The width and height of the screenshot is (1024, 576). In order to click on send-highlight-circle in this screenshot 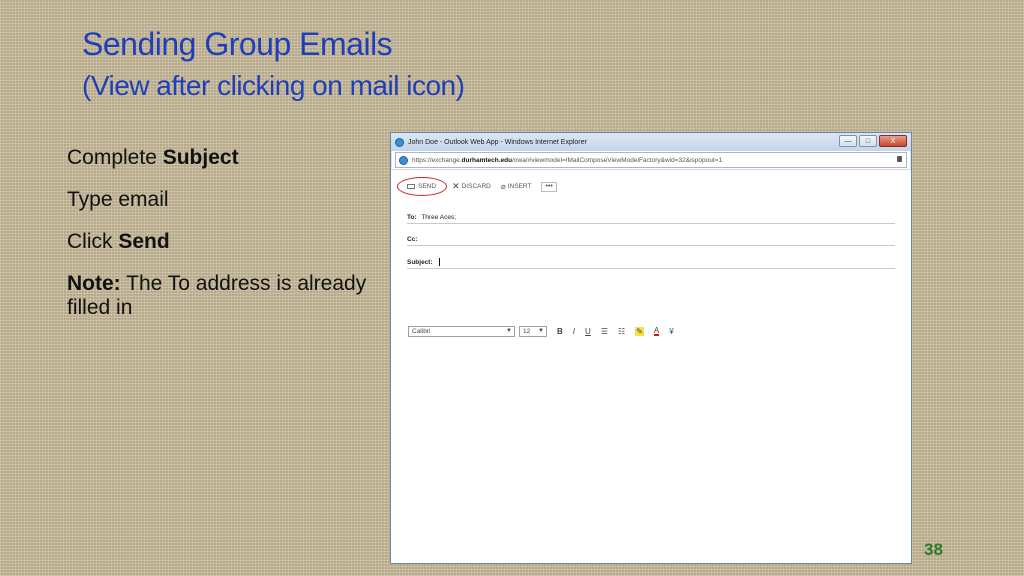, I will do `click(422, 186)`.